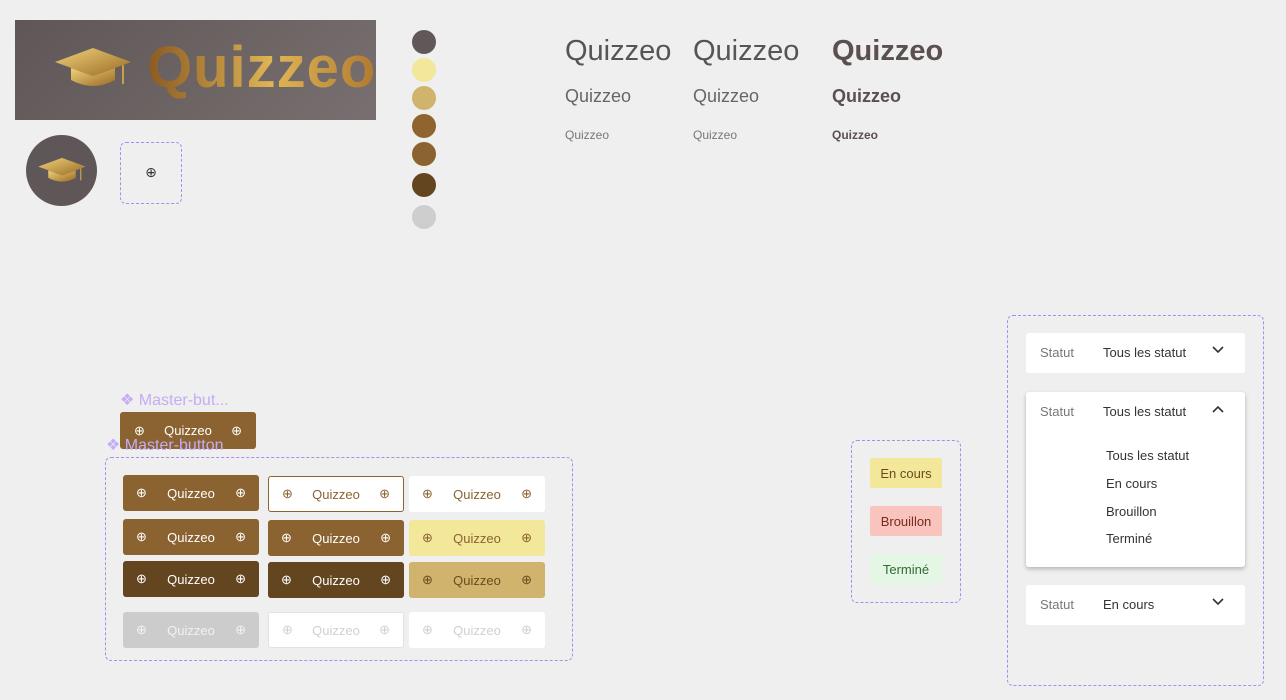  Describe the element at coordinates (888, 51) in the screenshot. I see `type-sample-xl-bold: Quizzeo` at that location.